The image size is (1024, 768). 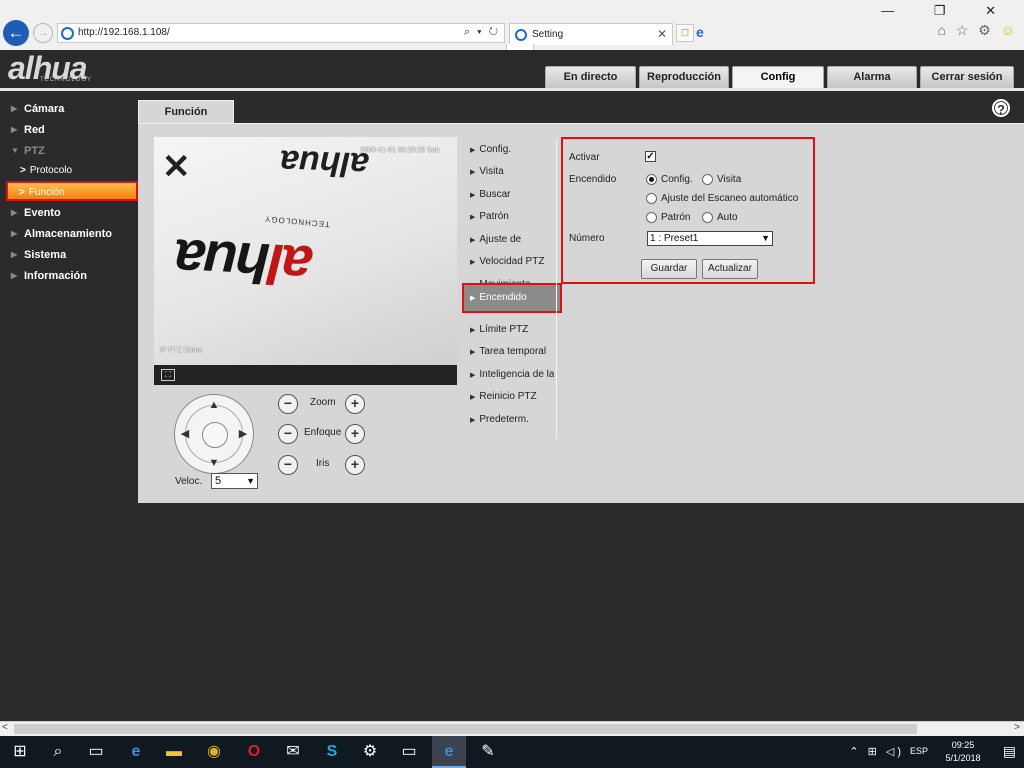 What do you see at coordinates (43, 33) in the screenshot?
I see `forward-button: →` at bounding box center [43, 33].